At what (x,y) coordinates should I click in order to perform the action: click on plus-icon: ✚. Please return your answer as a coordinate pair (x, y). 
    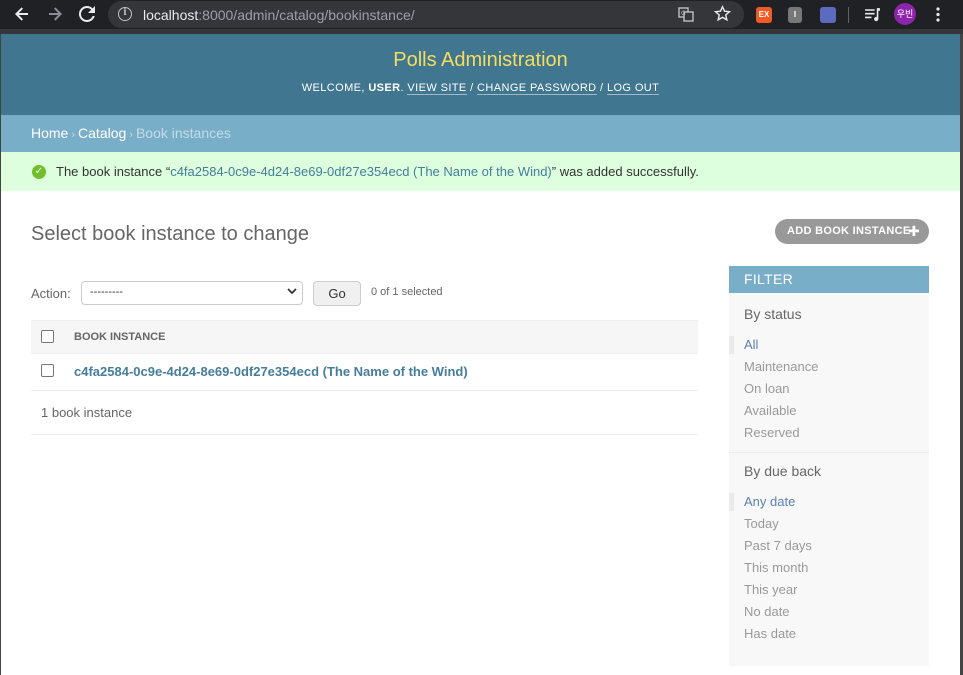
    Looking at the image, I should click on (913, 231).